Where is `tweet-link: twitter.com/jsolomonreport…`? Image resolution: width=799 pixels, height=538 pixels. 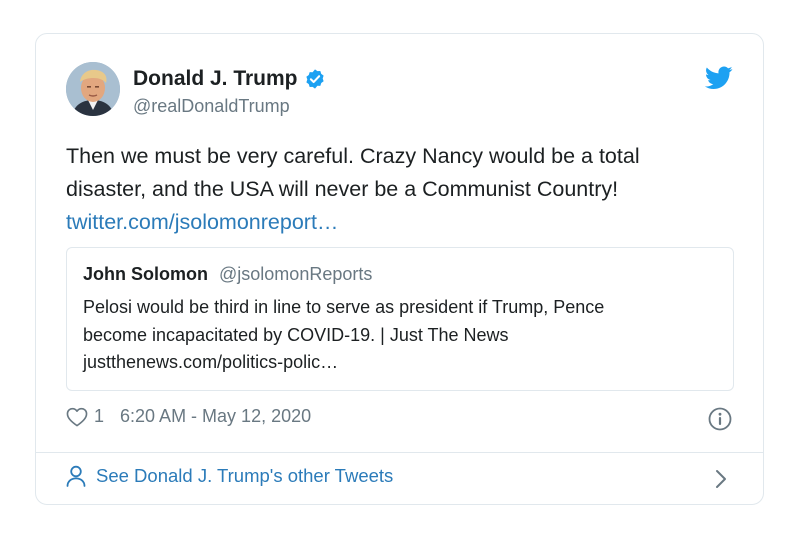 tweet-link: twitter.com/jsolomonreport… is located at coordinates (396, 222).